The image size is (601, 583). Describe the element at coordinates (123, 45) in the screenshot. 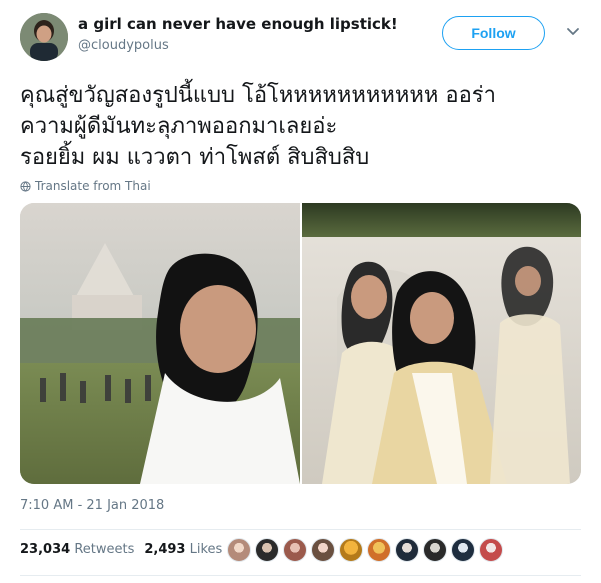

I see `author-handle: @cloudypolus` at that location.